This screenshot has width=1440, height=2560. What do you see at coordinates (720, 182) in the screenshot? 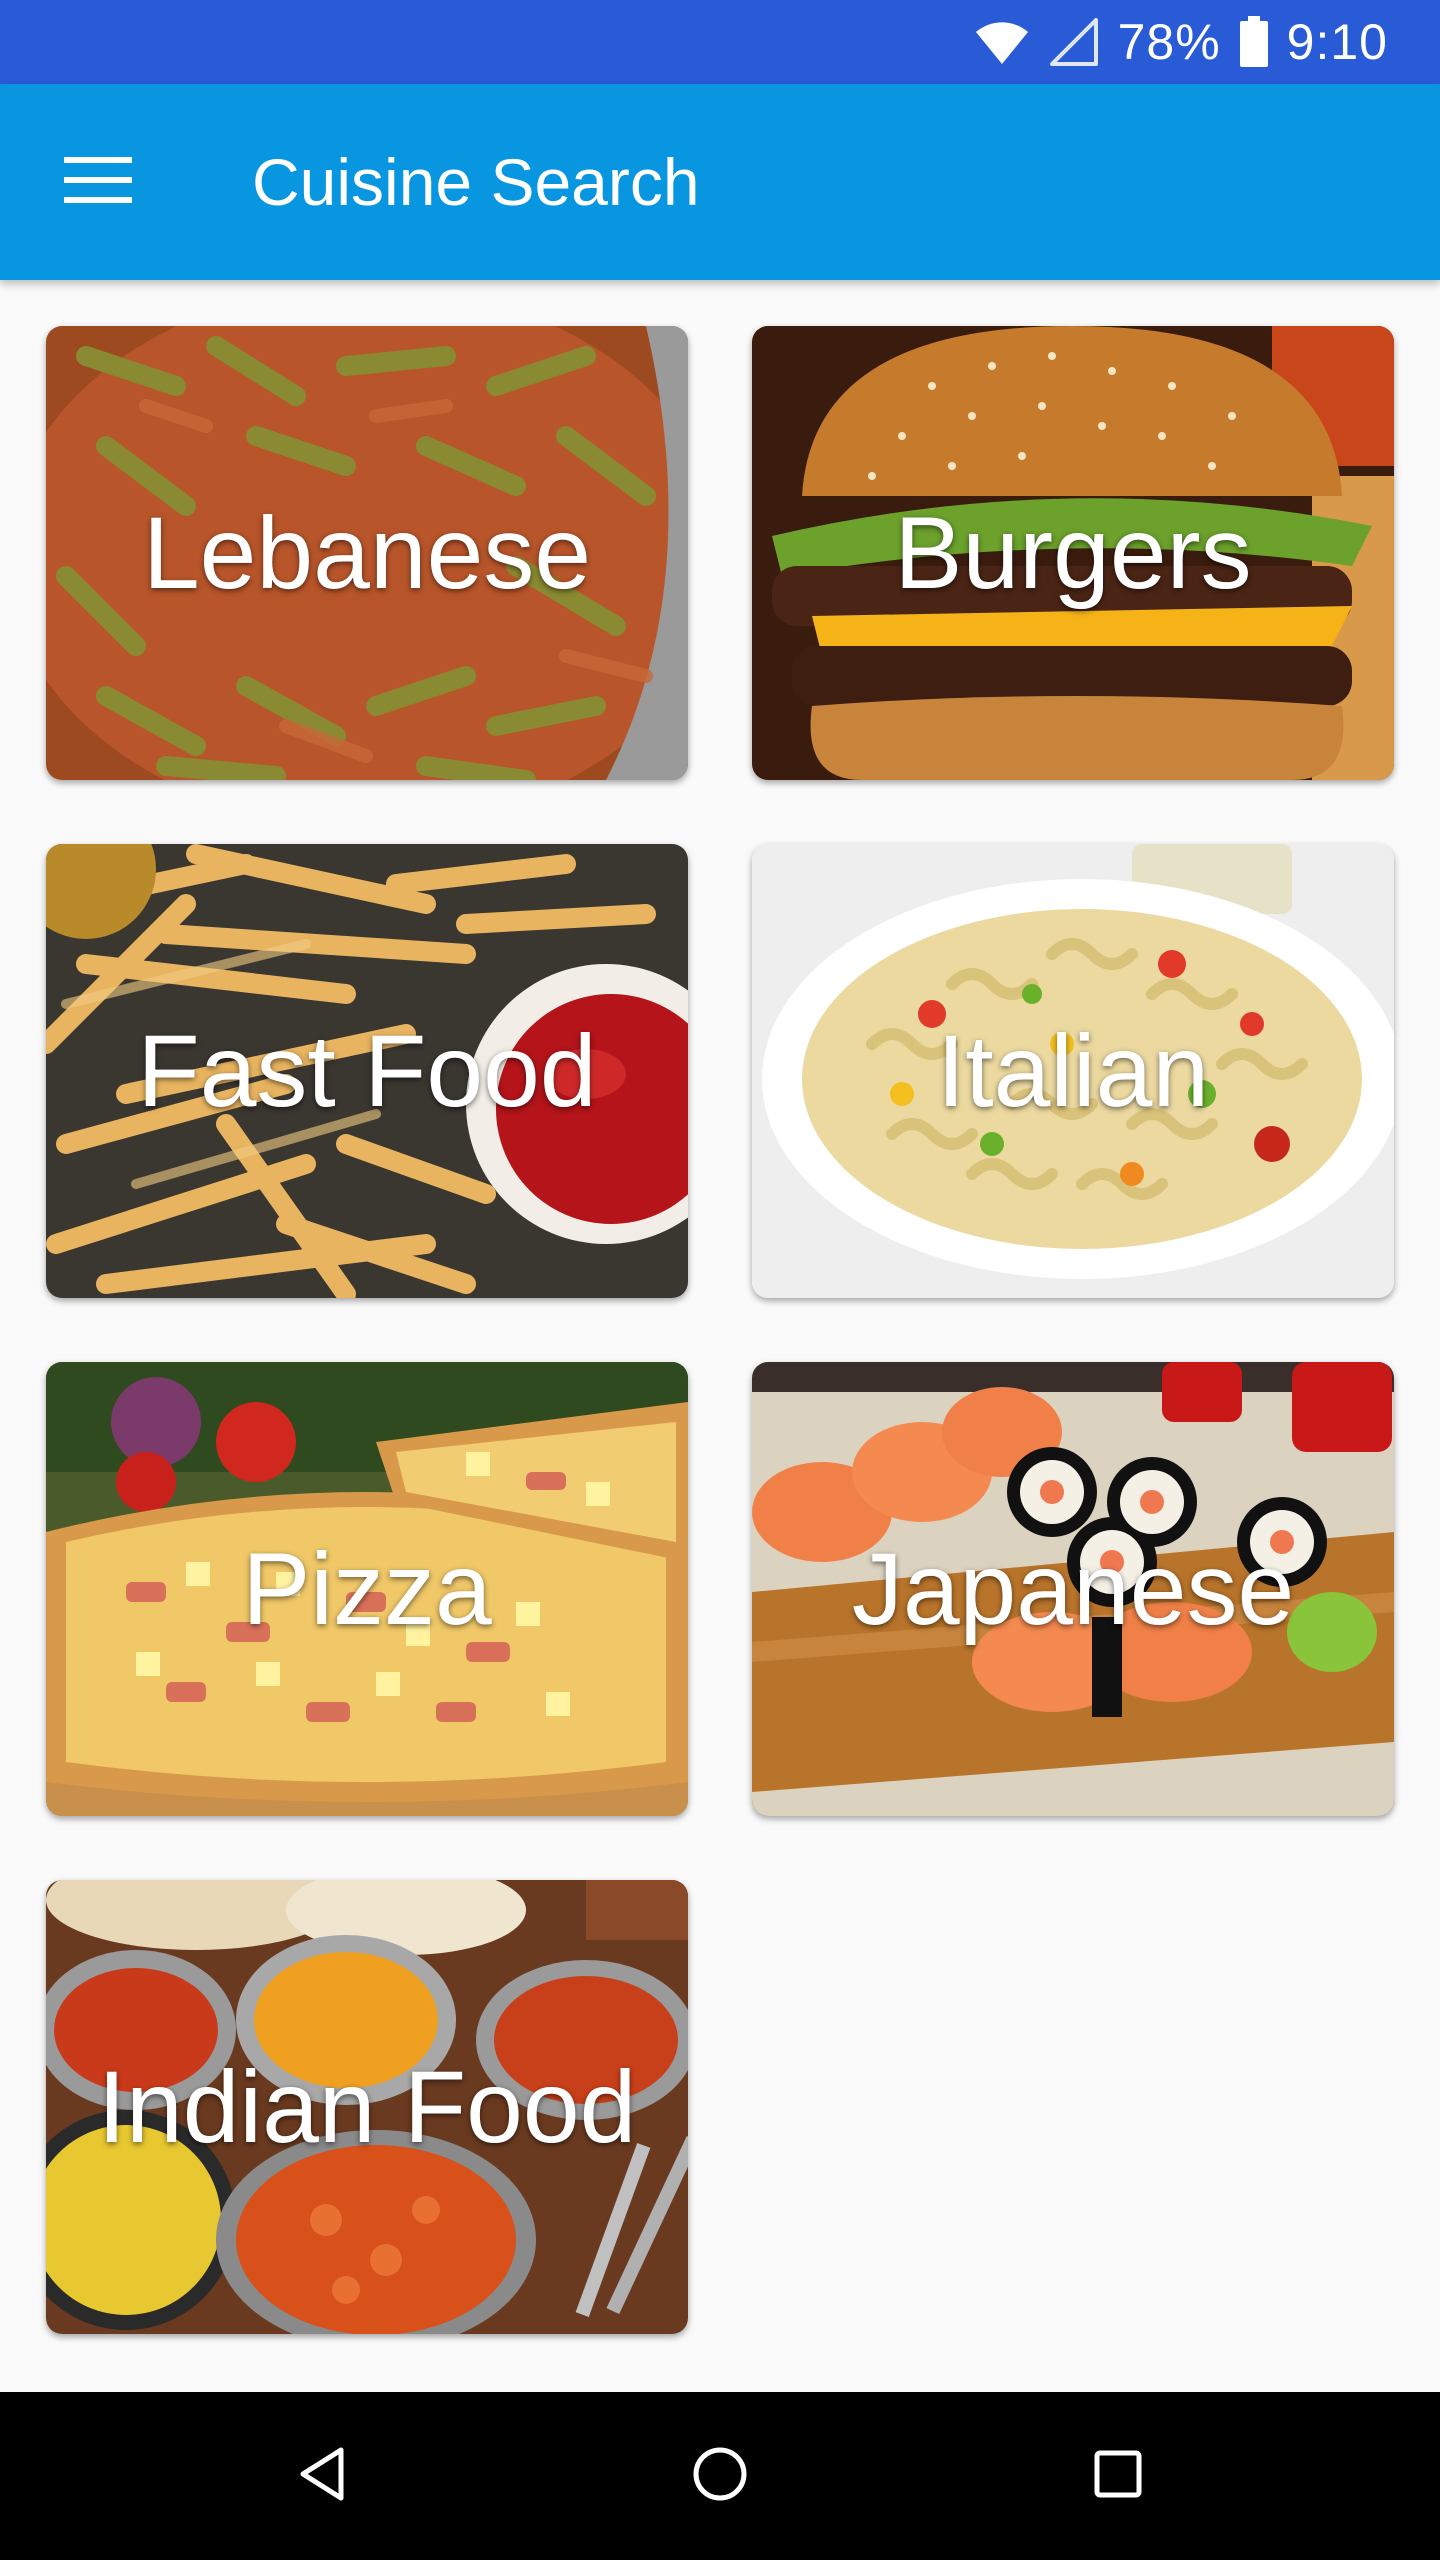
I see `app-bar: Cuisine Search` at bounding box center [720, 182].